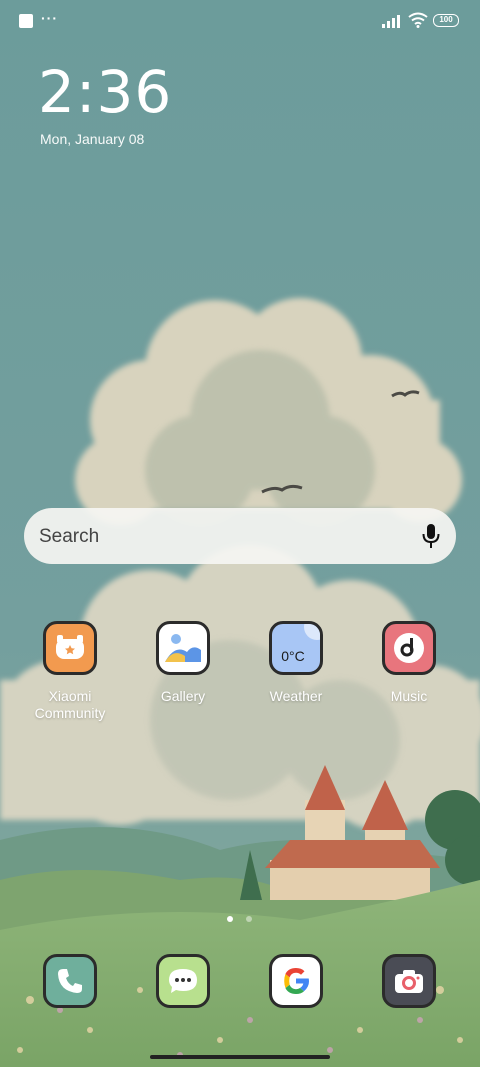 Image resolution: width=480 pixels, height=1067 pixels. I want to click on google-icon, so click(296, 981).